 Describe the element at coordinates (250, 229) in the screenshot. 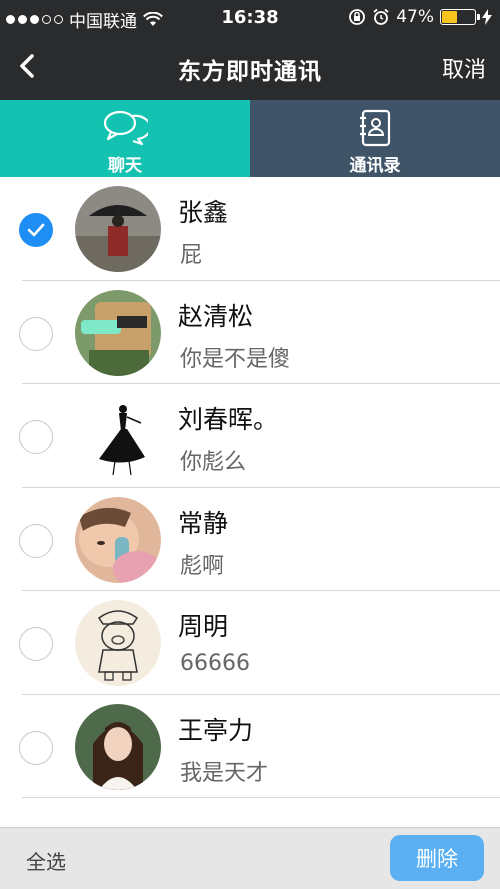

I see `list-item: 张鑫 屁` at that location.